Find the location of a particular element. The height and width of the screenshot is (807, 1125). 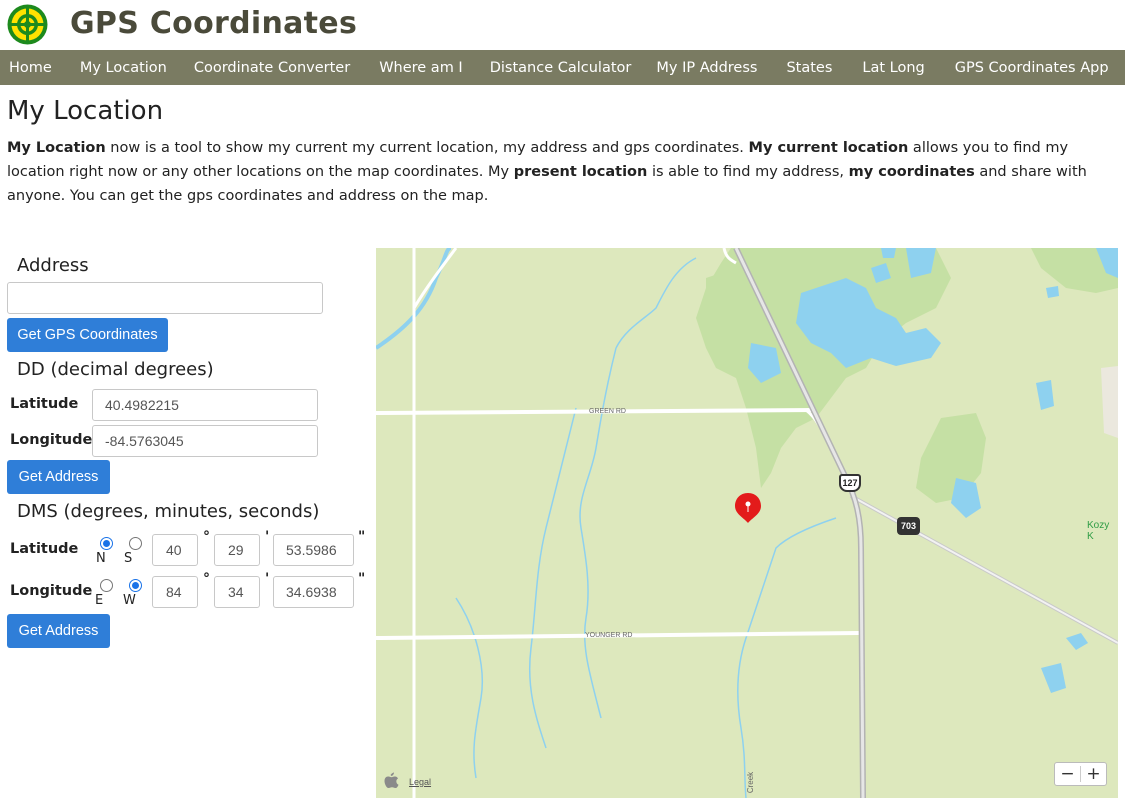

zoom-control: − + is located at coordinates (1080, 774).